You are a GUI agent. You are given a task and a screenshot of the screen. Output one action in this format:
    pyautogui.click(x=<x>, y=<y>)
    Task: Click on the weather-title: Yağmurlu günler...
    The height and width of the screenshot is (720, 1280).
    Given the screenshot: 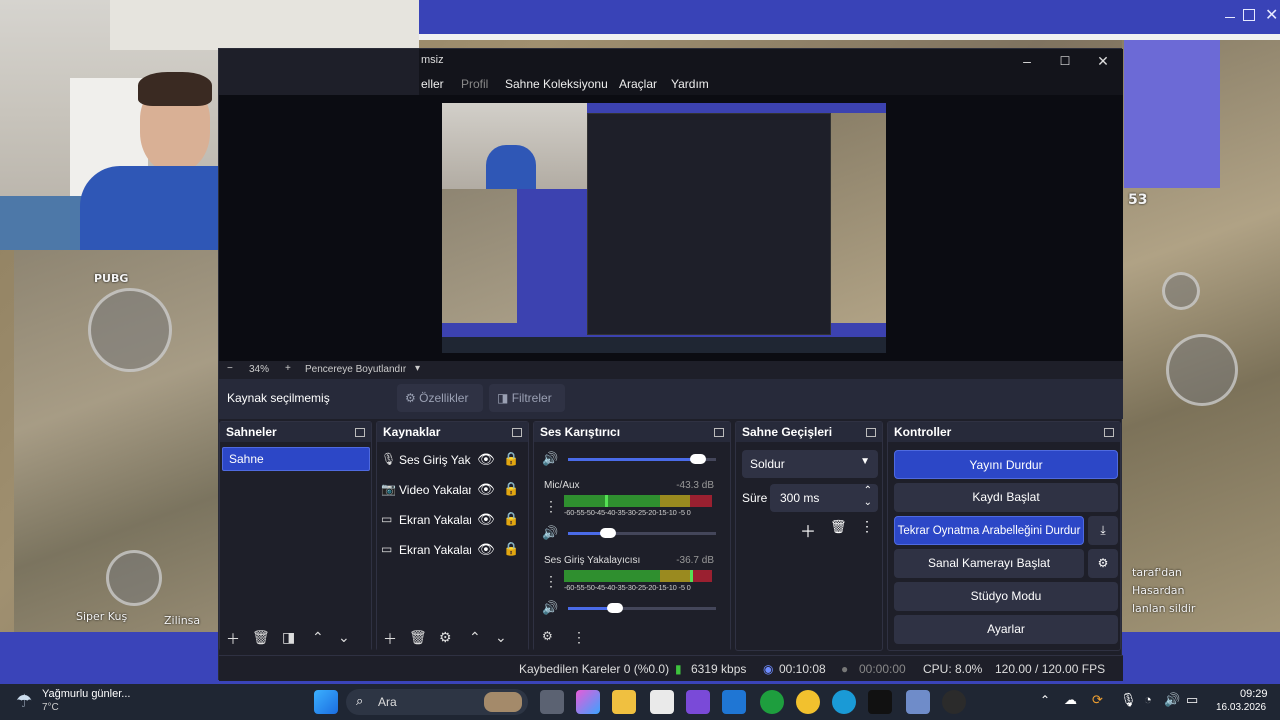 What is the action you would take?
    pyautogui.click(x=86, y=694)
    